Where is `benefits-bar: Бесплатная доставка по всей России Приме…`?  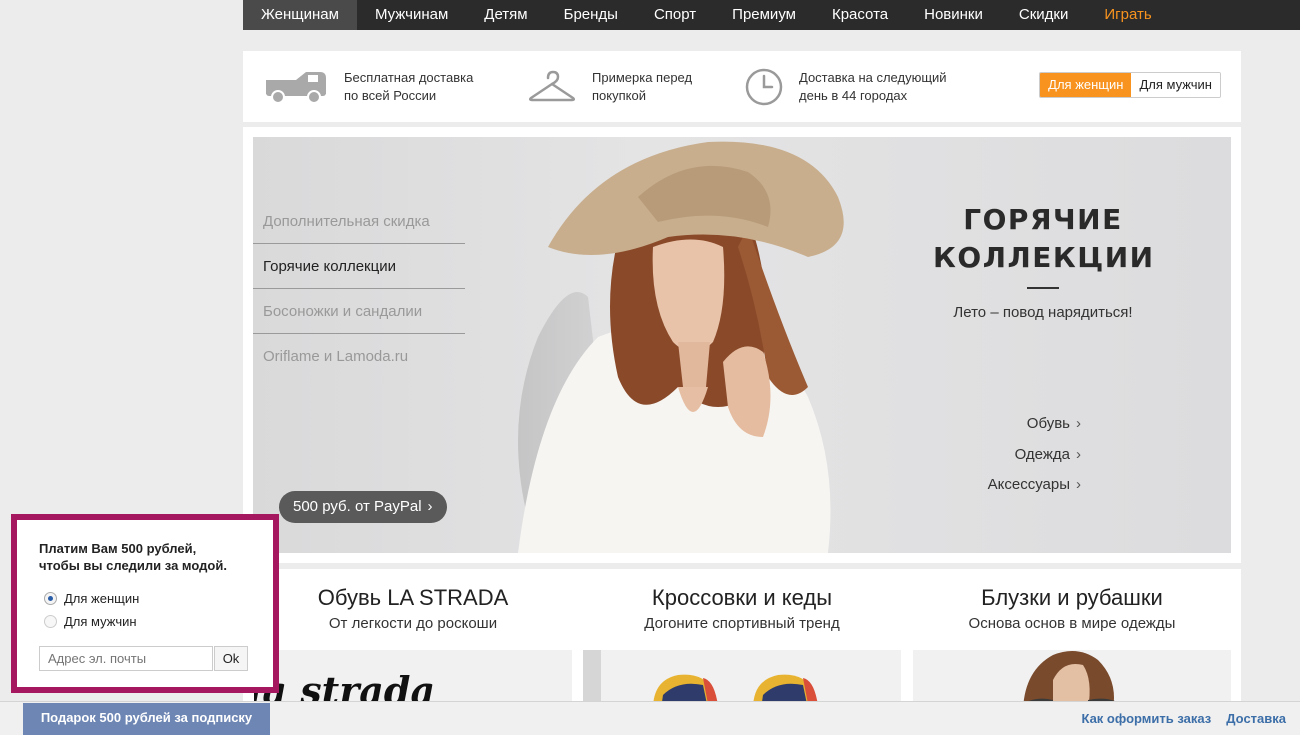 benefits-bar: Бесплатная доставка по всей России Приме… is located at coordinates (742, 86).